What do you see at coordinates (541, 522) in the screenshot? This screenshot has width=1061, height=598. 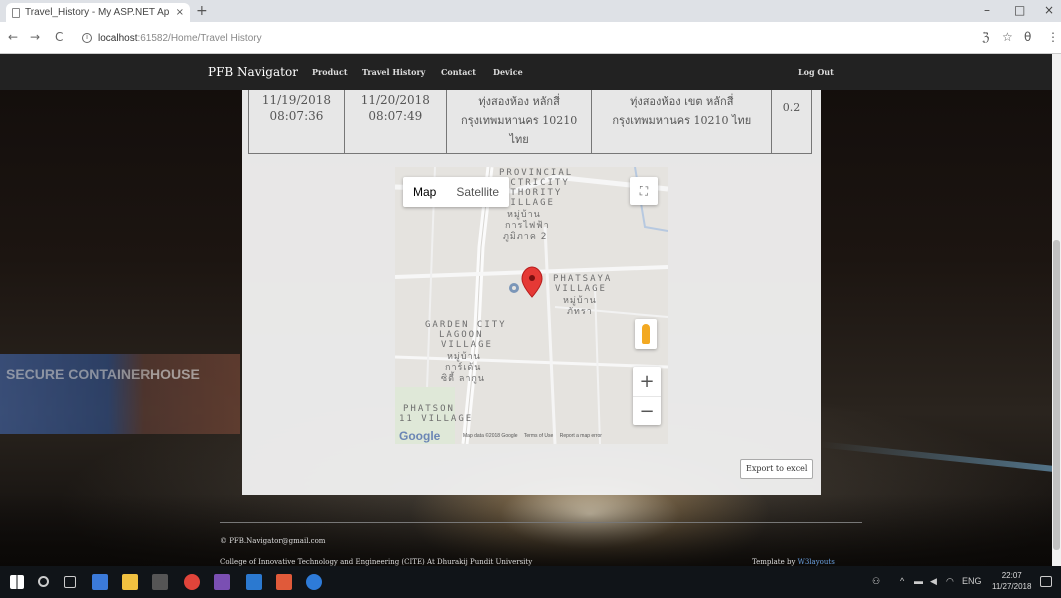 I see `footer-divider` at bounding box center [541, 522].